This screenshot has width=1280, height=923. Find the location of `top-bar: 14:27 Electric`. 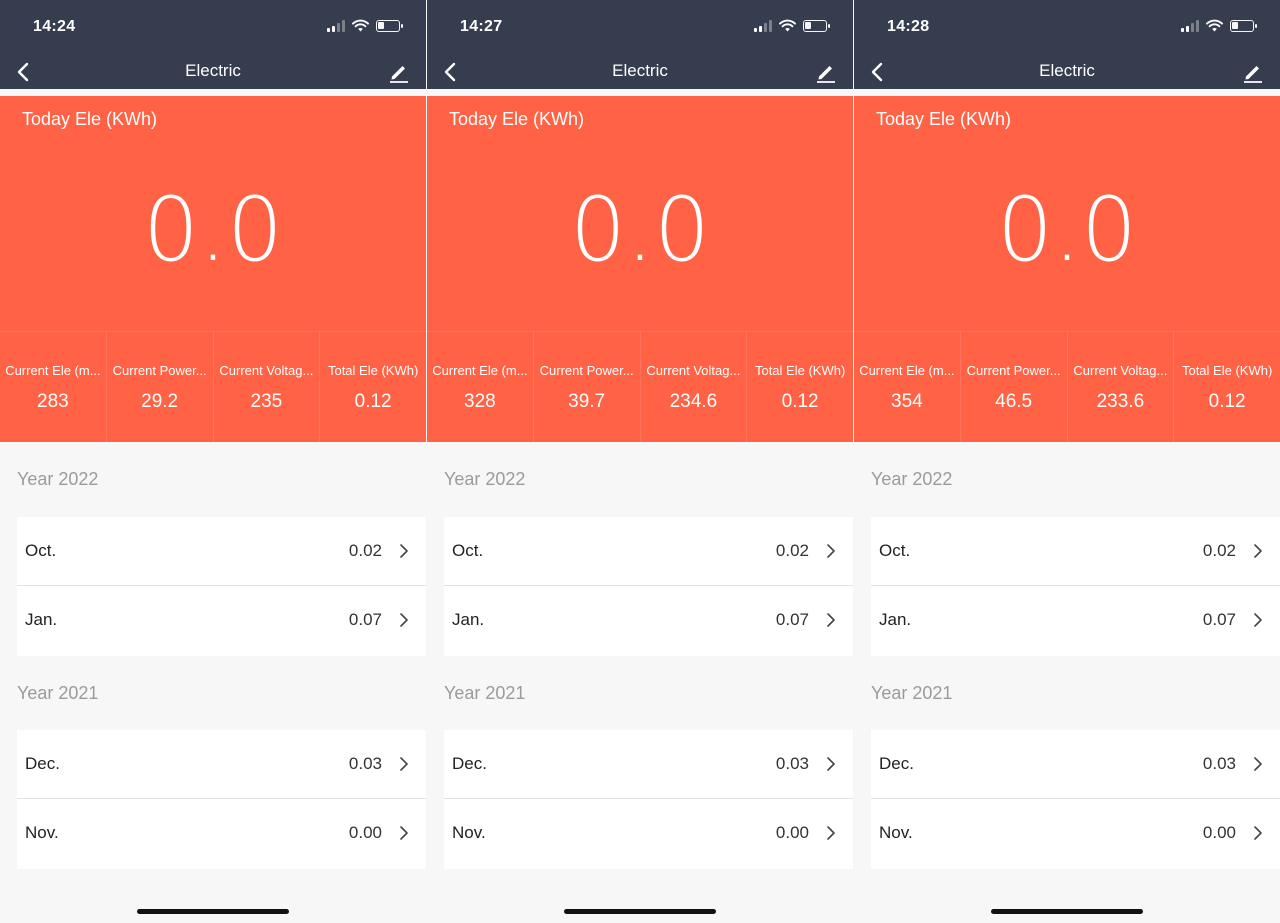

top-bar: 14:27 Electric is located at coordinates (640, 44).